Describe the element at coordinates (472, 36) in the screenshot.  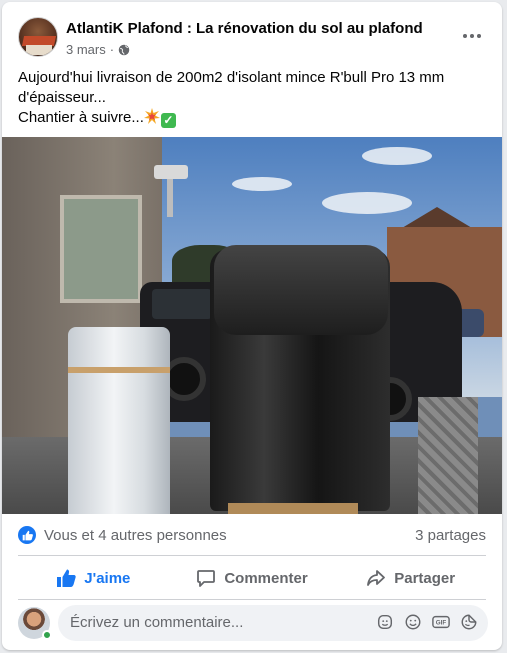
I see `more-options-button` at that location.